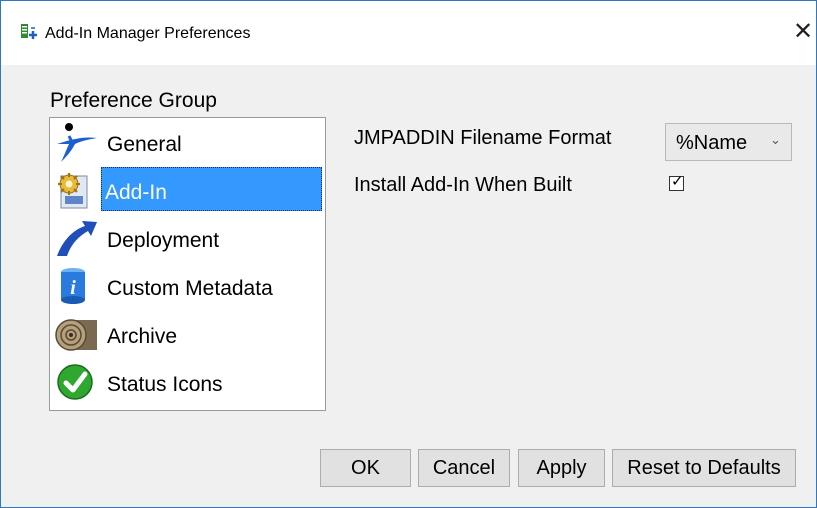 This screenshot has width=817, height=508. I want to click on preference-group-label: Preference Group, so click(133, 100).